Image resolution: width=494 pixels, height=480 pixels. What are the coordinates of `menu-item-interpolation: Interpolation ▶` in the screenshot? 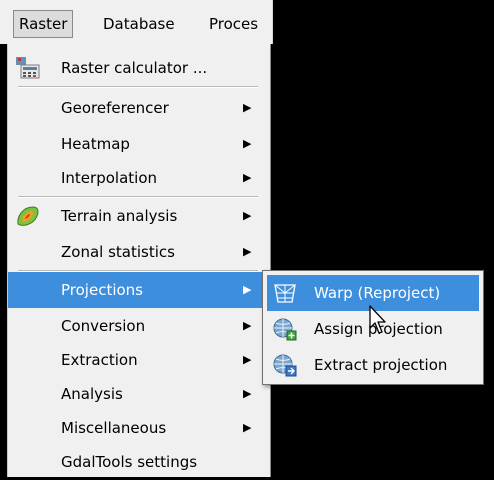 It's located at (135, 178).